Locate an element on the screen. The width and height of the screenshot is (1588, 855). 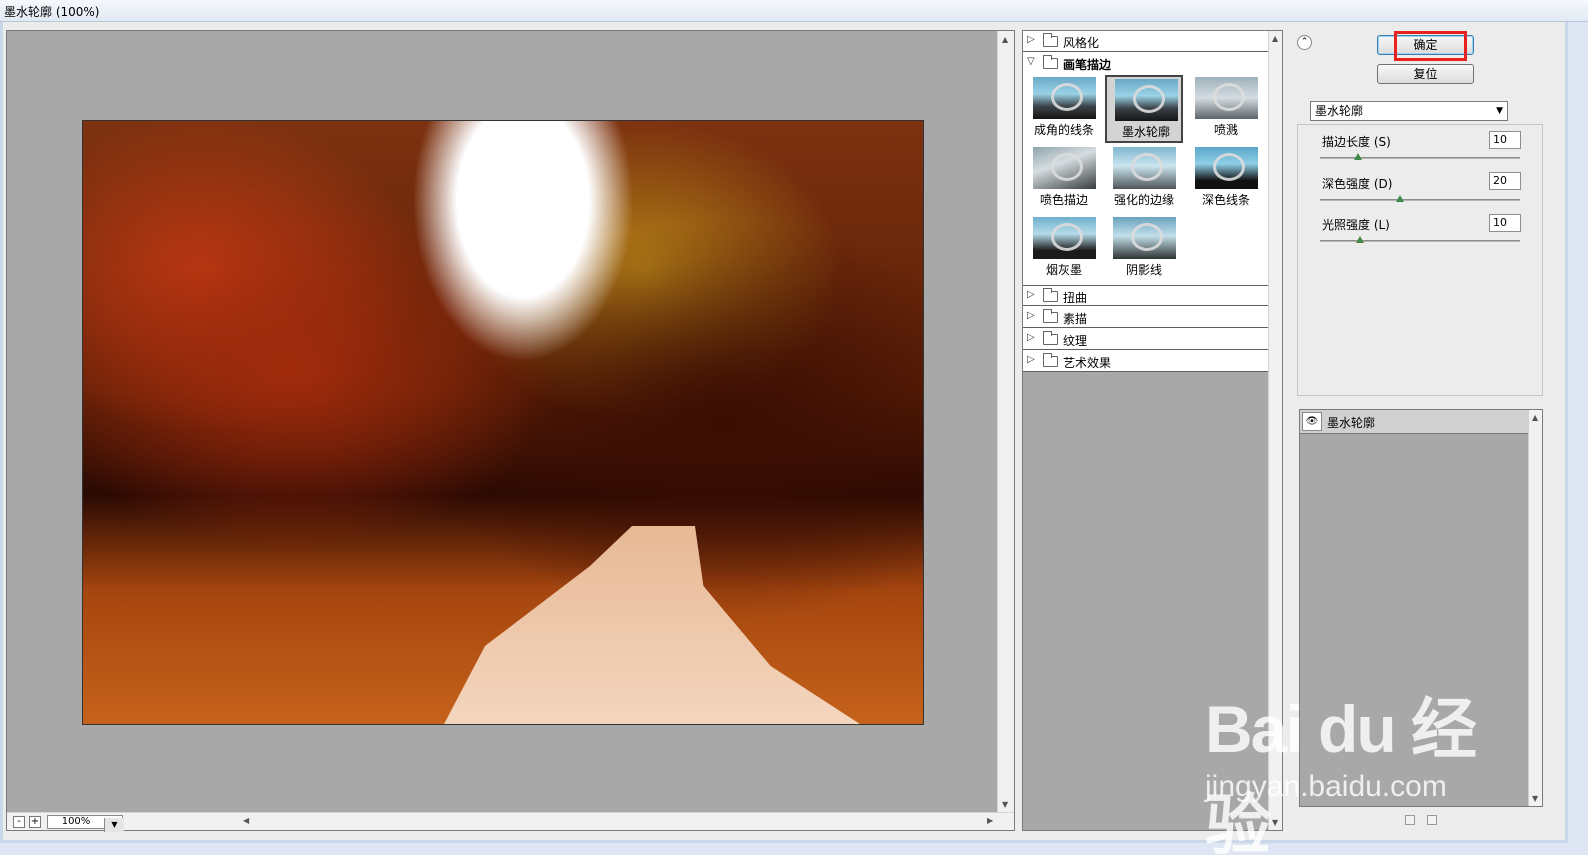
reset-button: 复位 is located at coordinates (1425, 74).